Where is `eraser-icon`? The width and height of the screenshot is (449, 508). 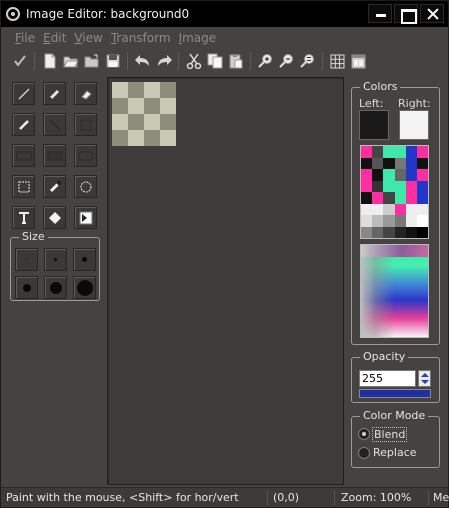 eraser-icon is located at coordinates (85, 93).